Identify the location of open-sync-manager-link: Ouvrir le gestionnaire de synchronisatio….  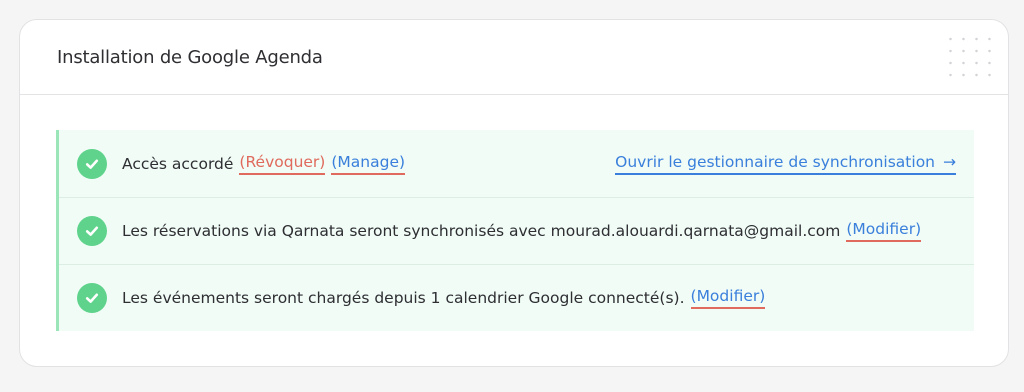
(785, 164).